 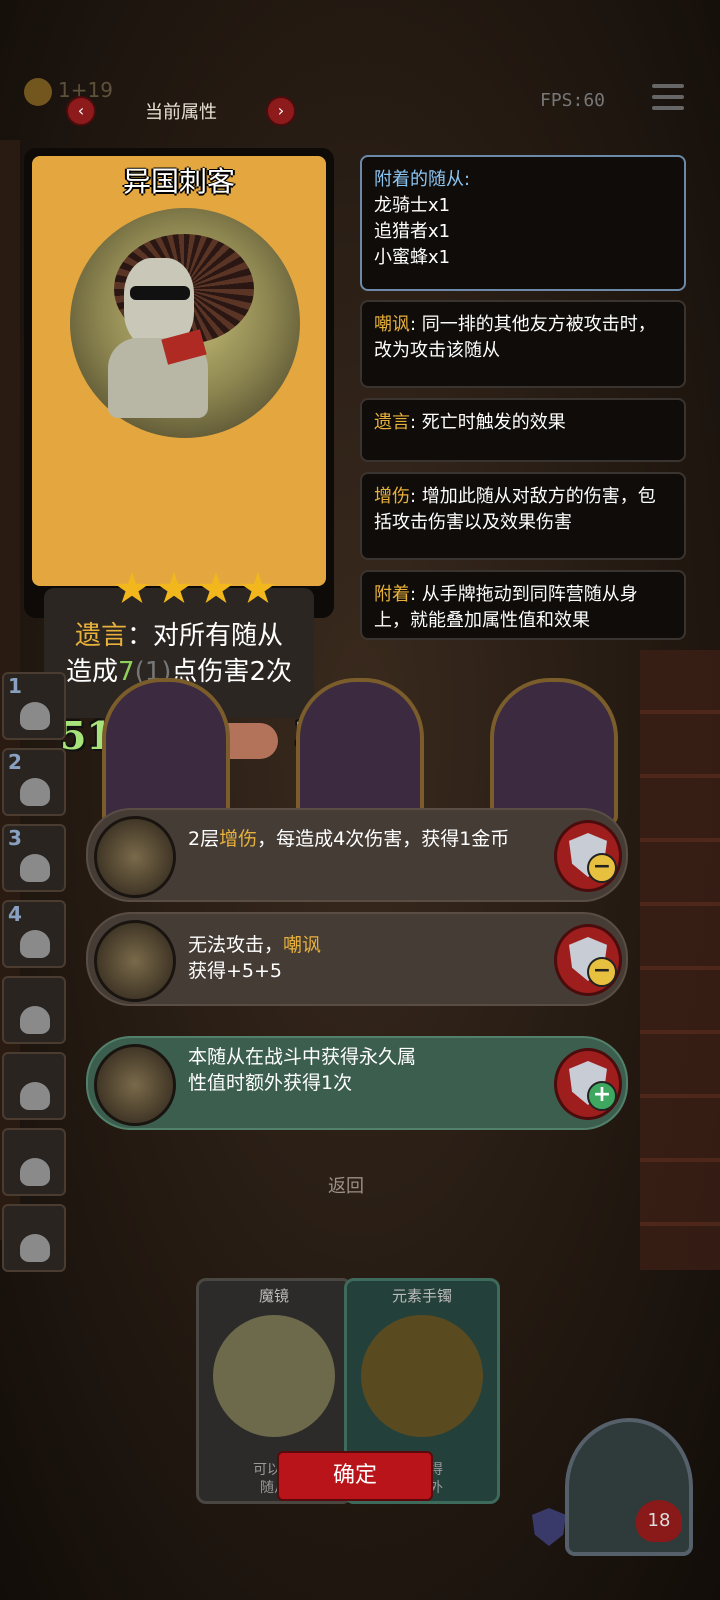 What do you see at coordinates (255, 958) in the screenshot?
I see `buff-text: 无法攻击，嘲讽 获得+5+5` at bounding box center [255, 958].